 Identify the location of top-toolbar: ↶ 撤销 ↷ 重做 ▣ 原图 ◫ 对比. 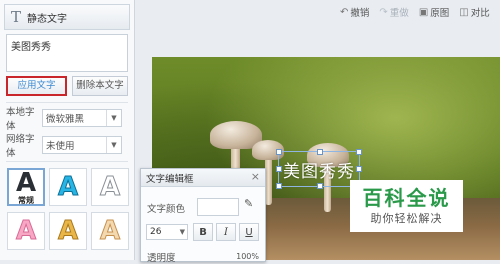
(410, 12).